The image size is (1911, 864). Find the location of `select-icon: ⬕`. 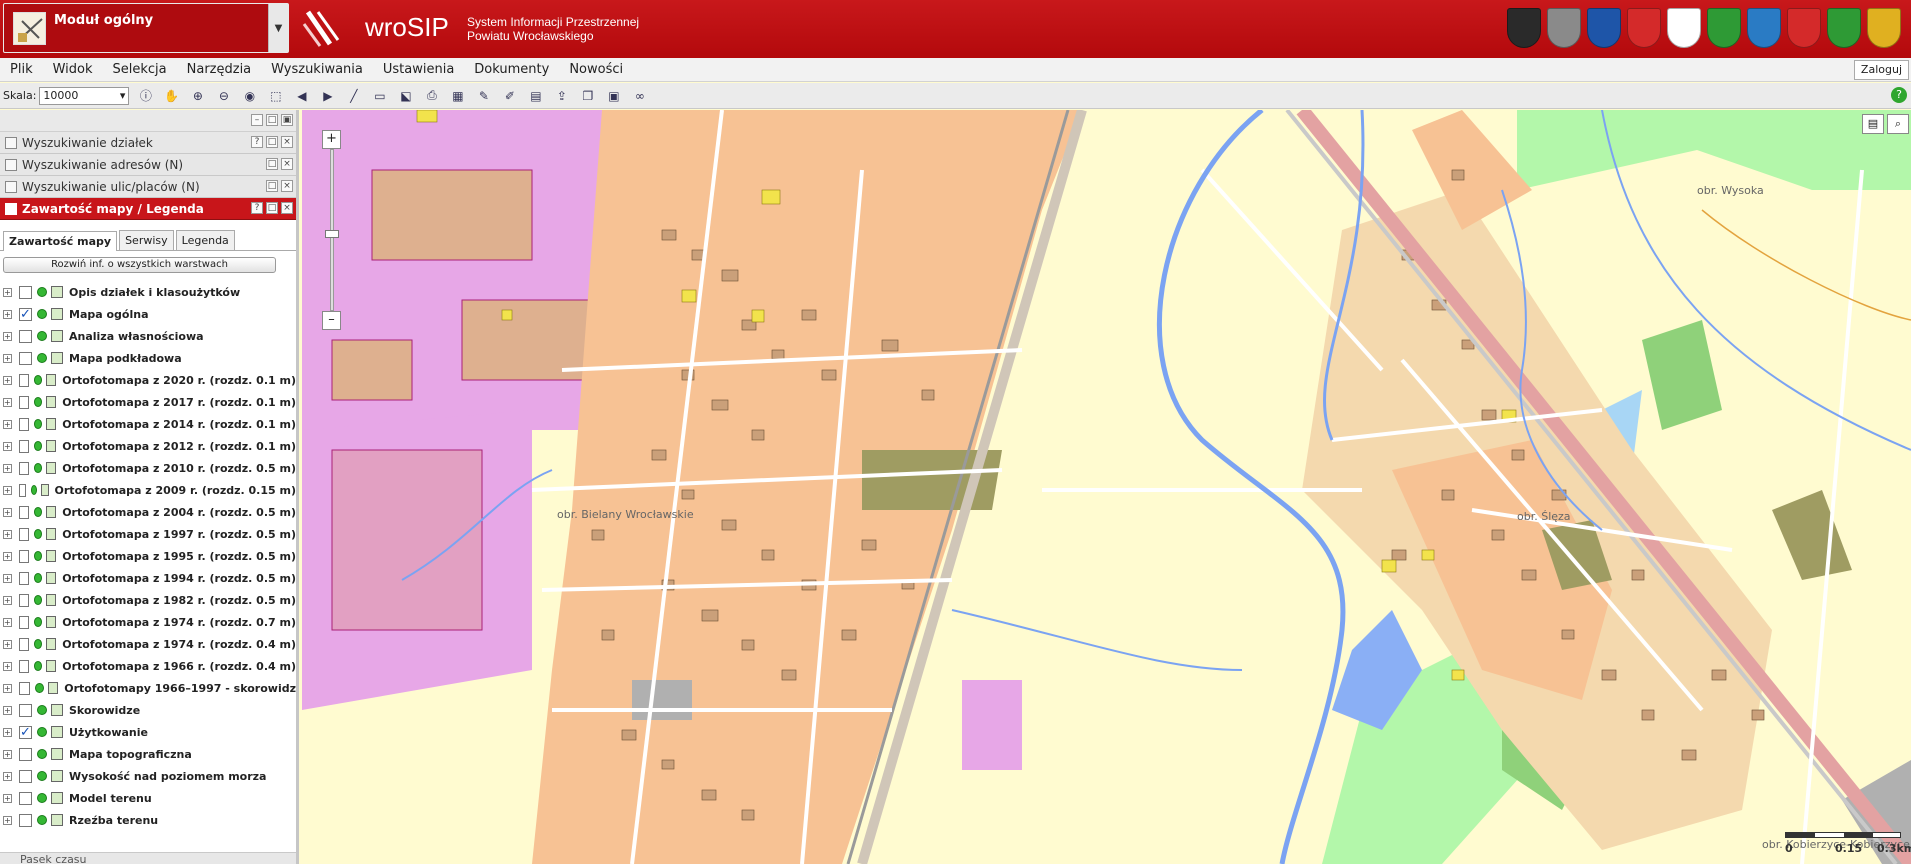

select-icon: ⬕ is located at coordinates (405, 96).